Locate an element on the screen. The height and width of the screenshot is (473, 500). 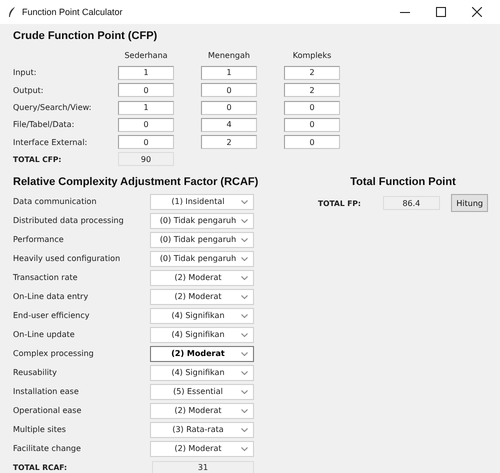
field-label: Input: is located at coordinates (25, 73).